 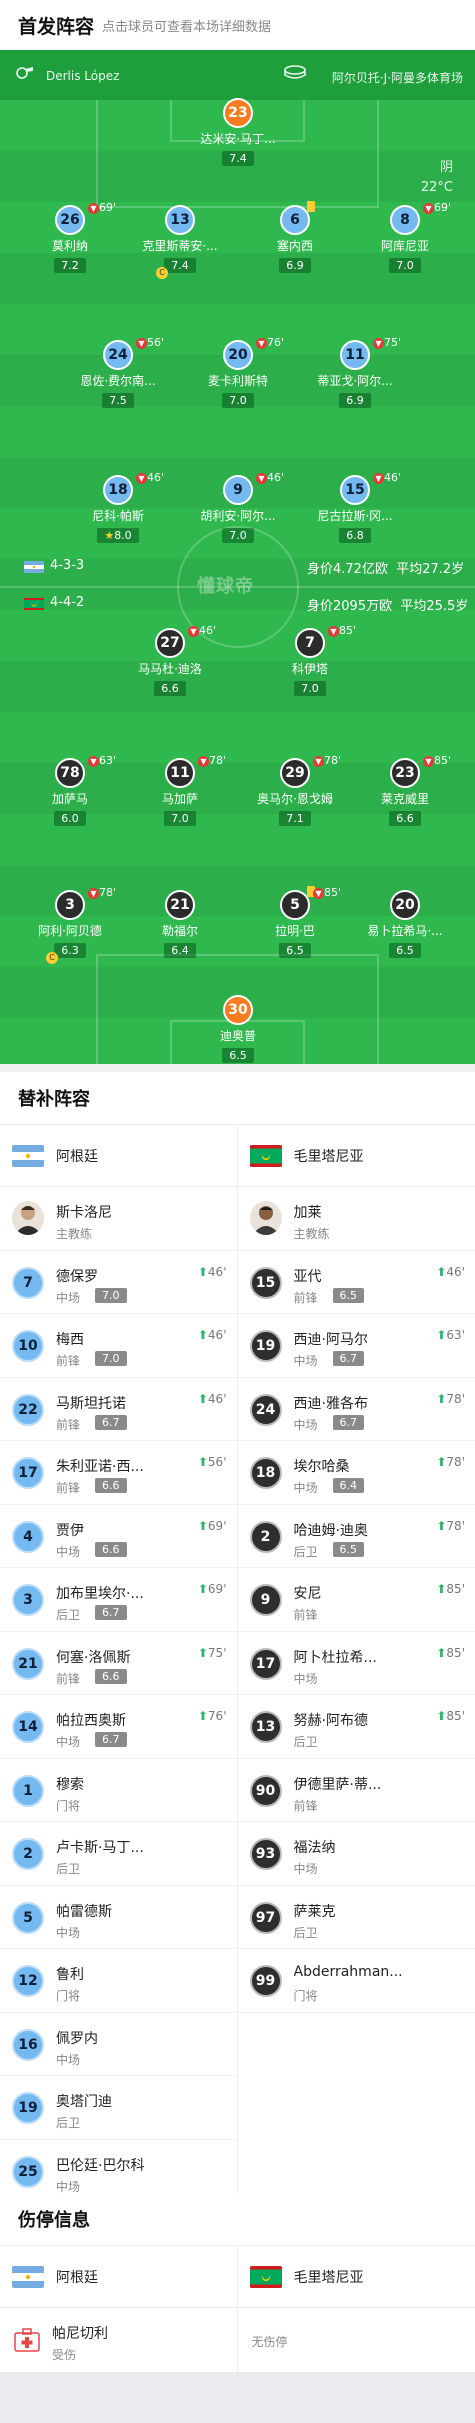 I want to click on player-number: 17, so click(x=265, y=1663).